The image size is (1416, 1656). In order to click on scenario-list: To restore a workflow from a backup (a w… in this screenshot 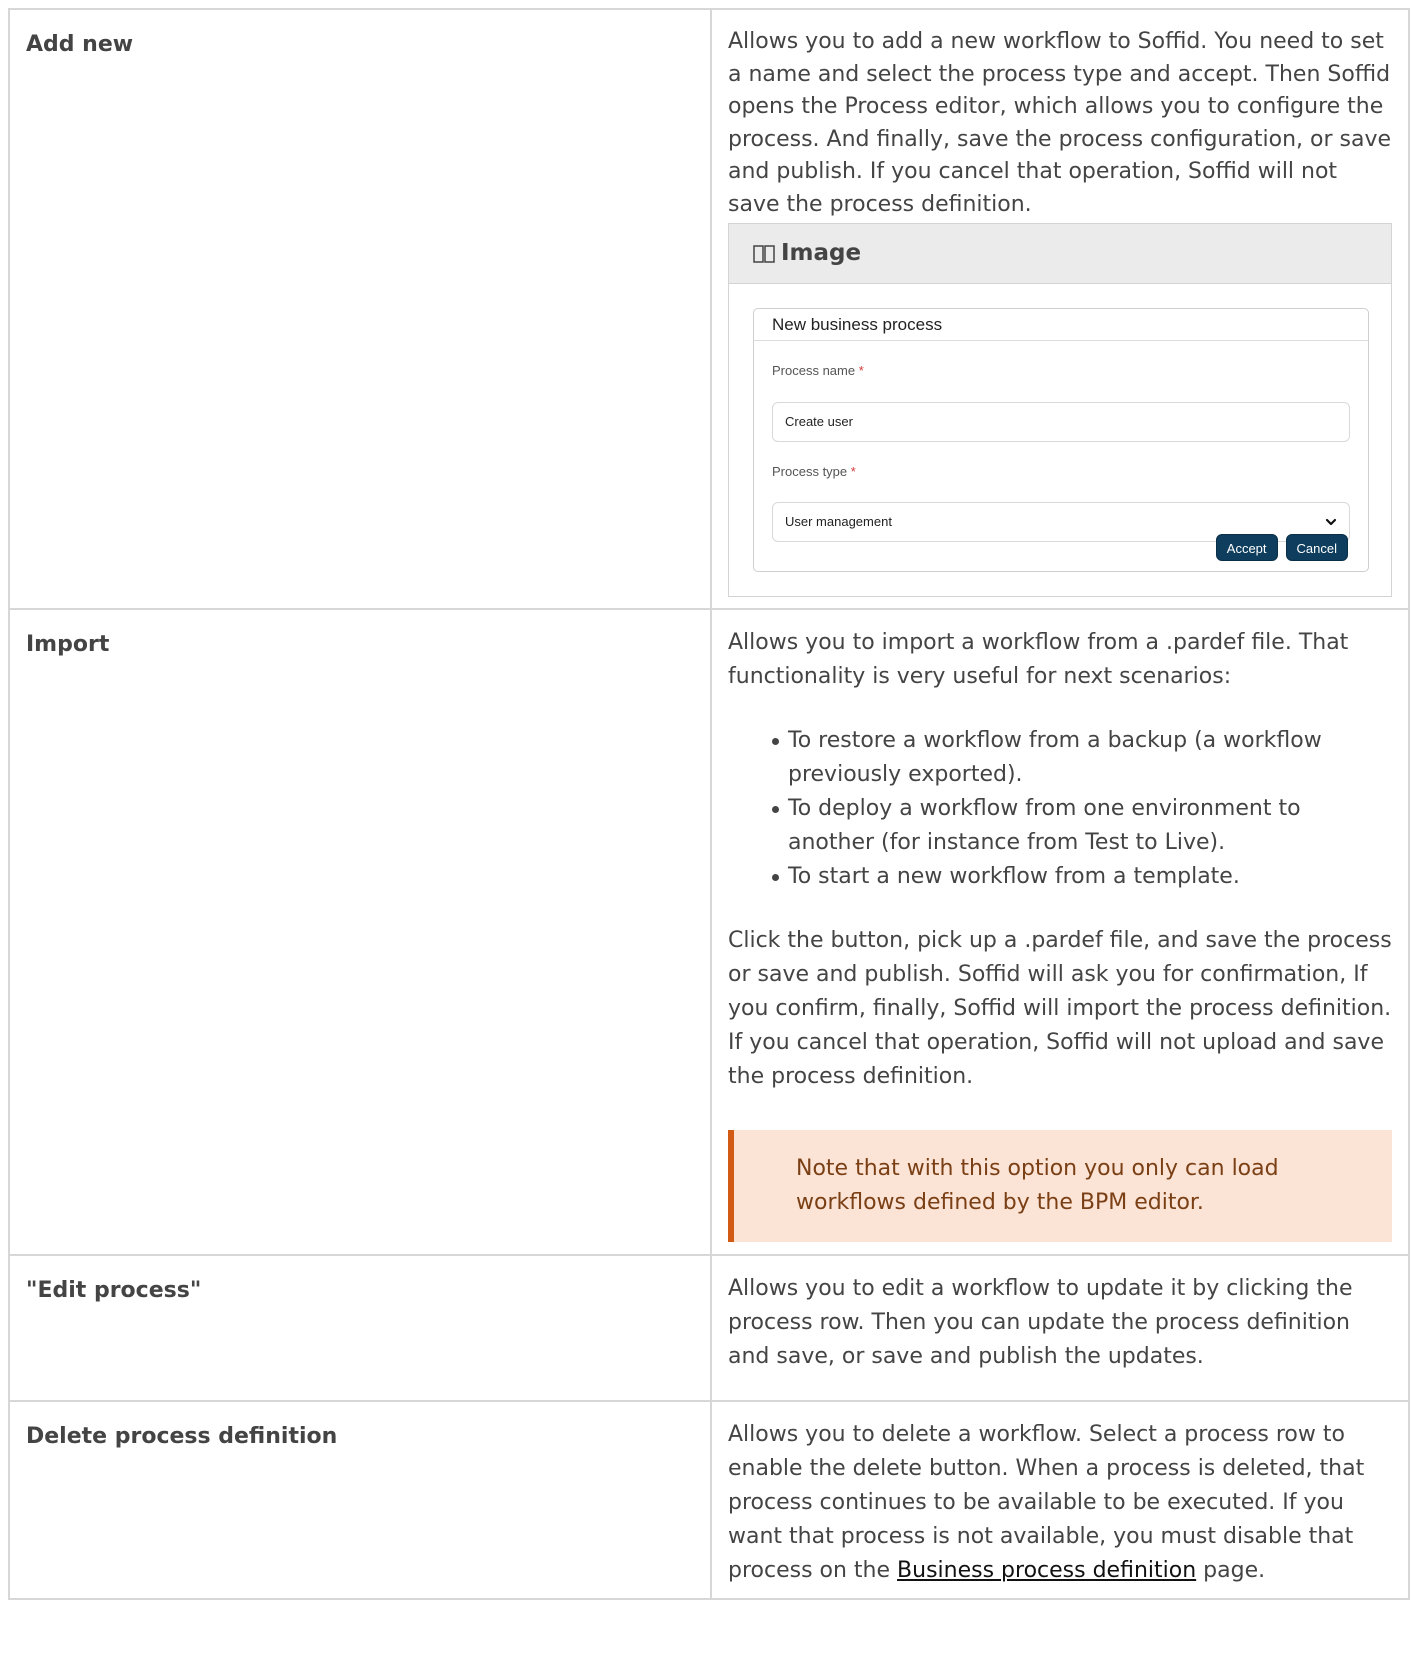, I will do `click(1082, 809)`.